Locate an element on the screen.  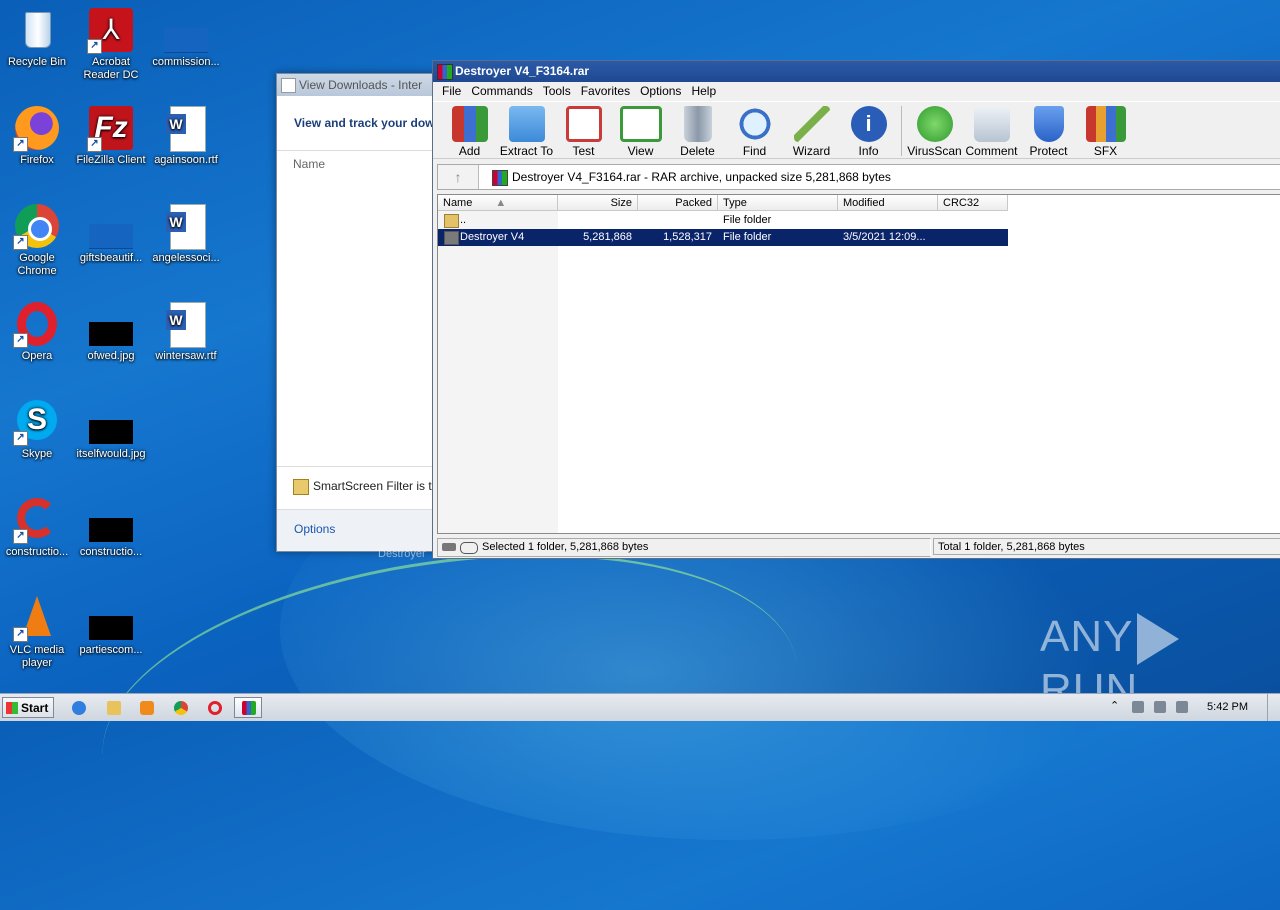
taskbar-explorer is located at coordinates (113, 707).